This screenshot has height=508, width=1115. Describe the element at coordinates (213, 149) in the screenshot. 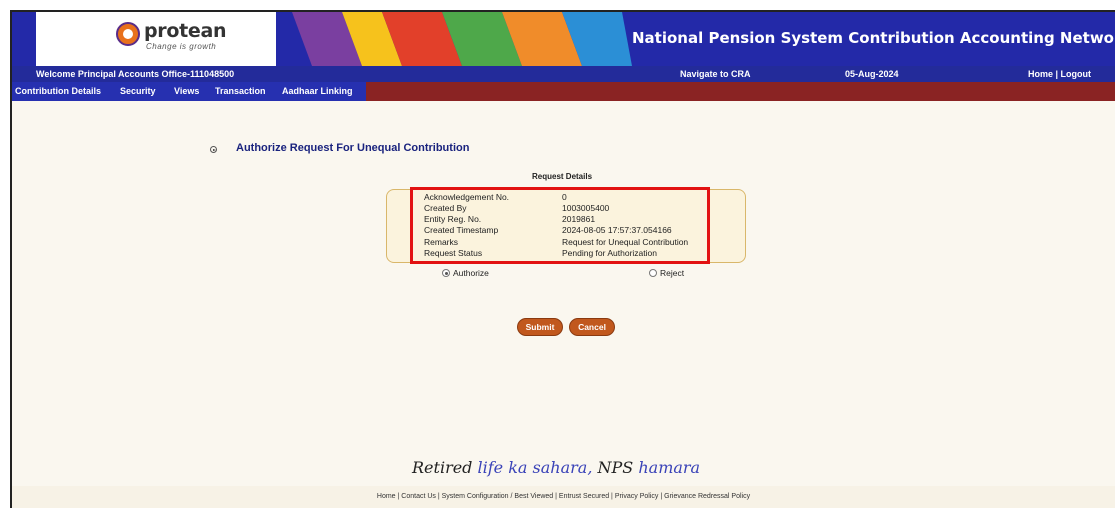

I see `section-bullet-icon` at that location.